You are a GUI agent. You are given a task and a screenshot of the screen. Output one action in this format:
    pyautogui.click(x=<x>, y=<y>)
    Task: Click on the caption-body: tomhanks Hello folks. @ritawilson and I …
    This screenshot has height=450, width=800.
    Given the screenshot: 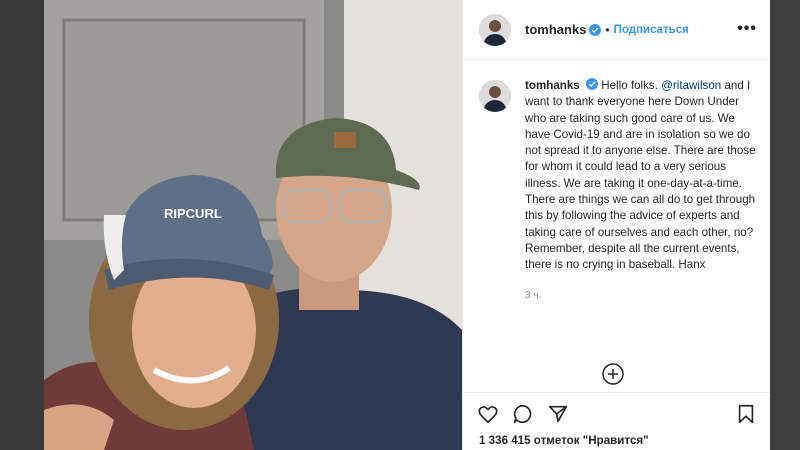 What is the action you would take?
    pyautogui.click(x=642, y=191)
    